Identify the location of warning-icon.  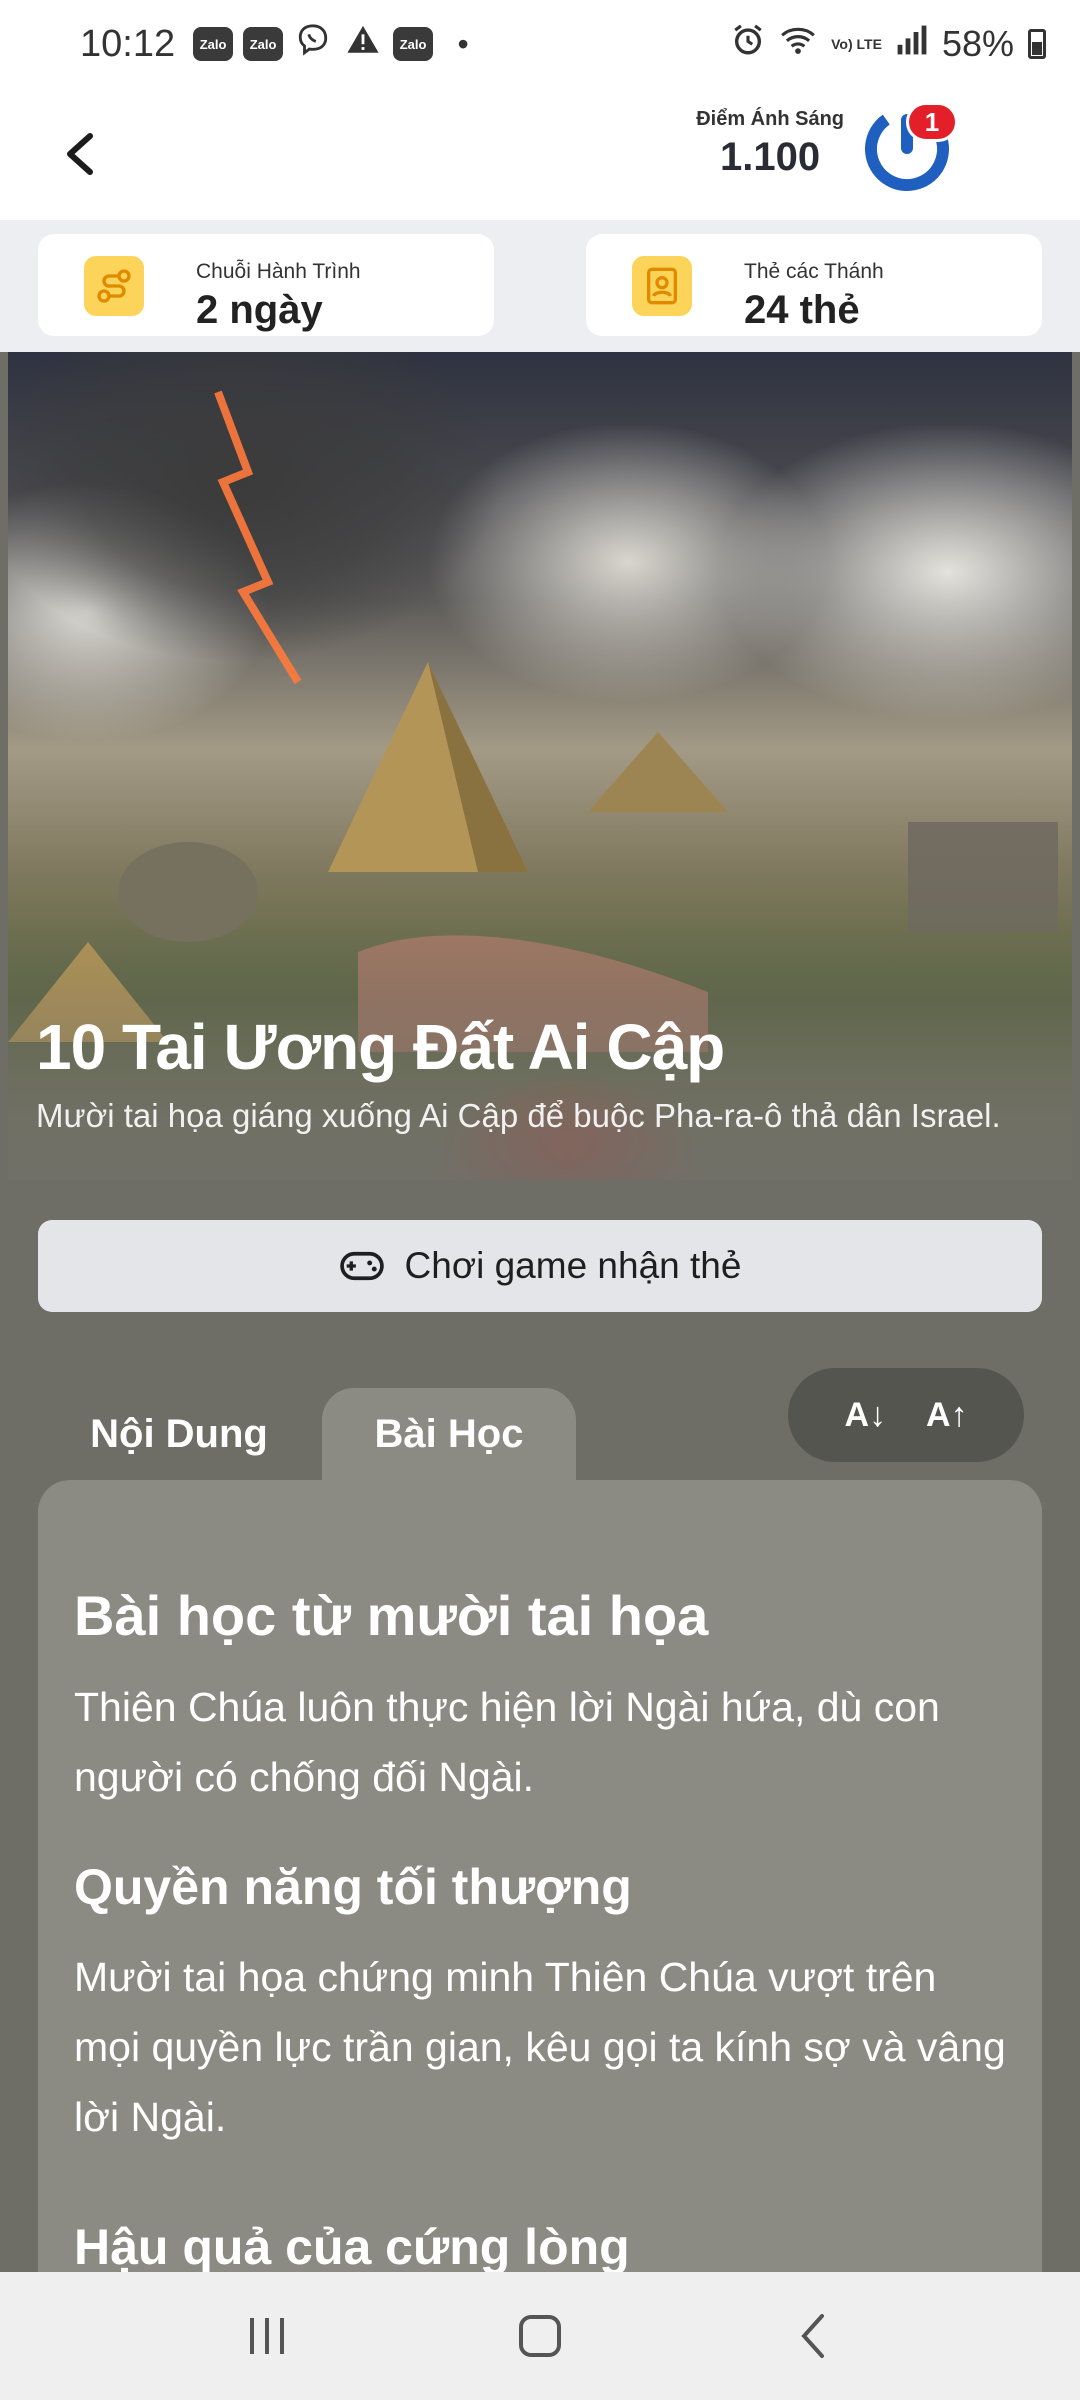
(363, 44).